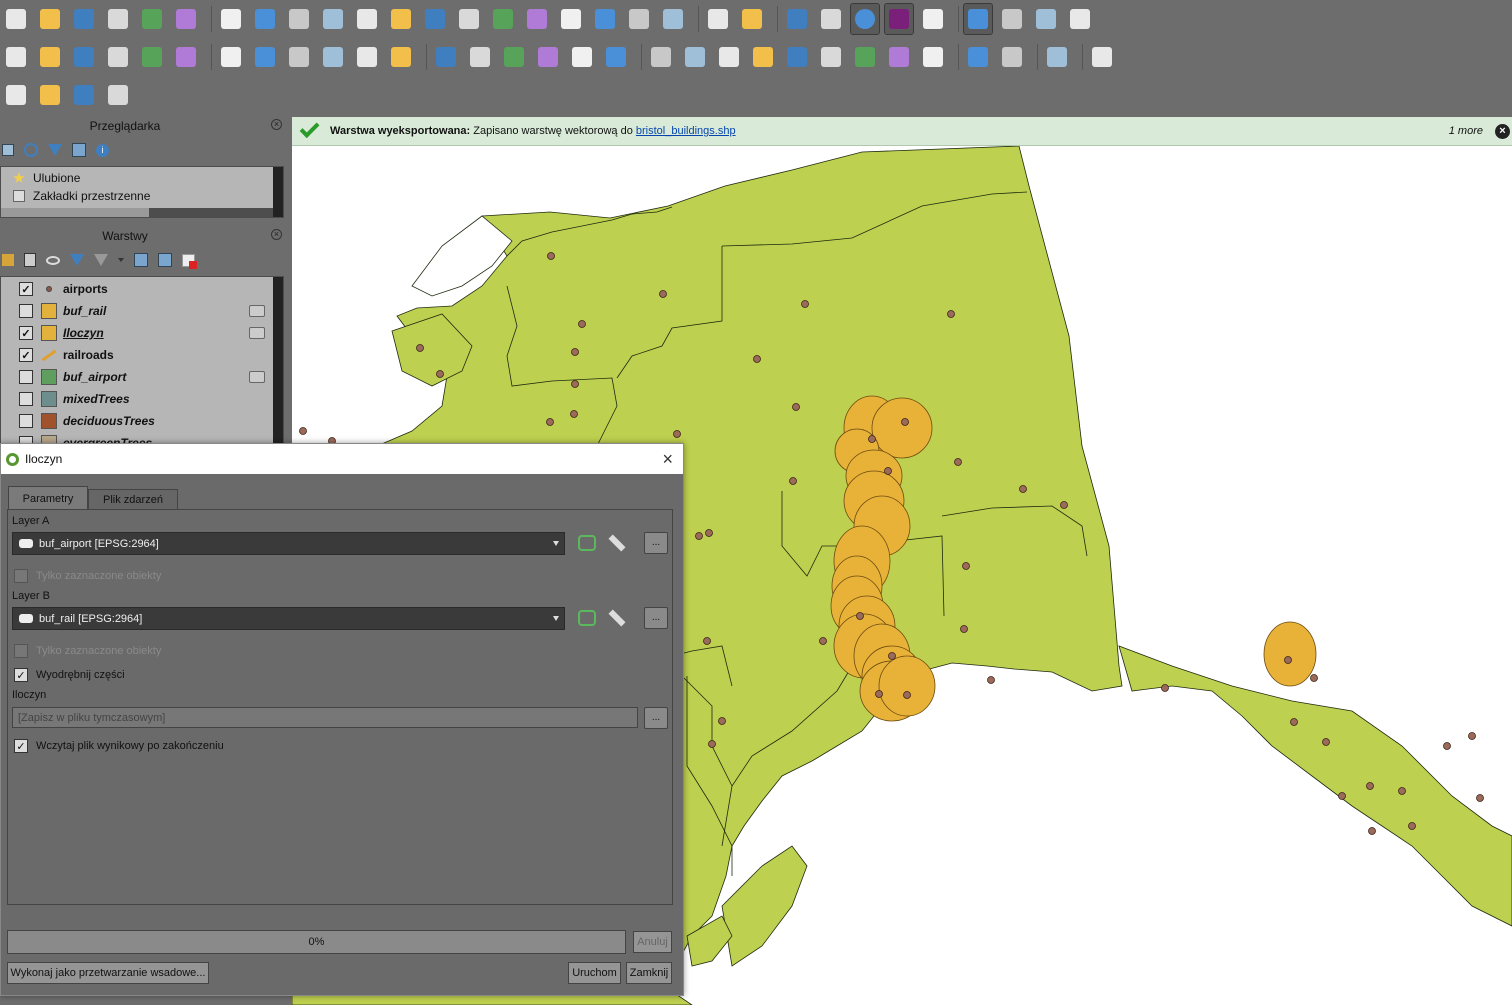  Describe the element at coordinates (865, 19) in the screenshot. I see `processing-settings-icon` at that location.